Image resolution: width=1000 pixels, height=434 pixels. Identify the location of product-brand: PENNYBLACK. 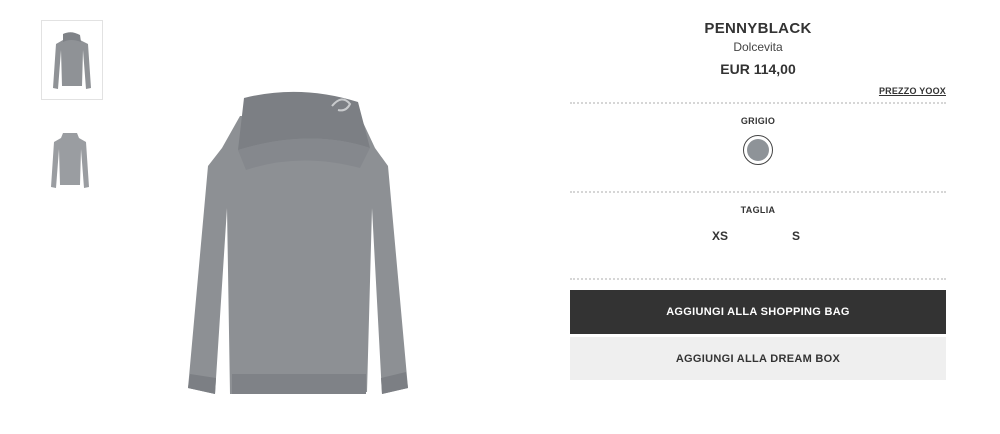
(758, 28).